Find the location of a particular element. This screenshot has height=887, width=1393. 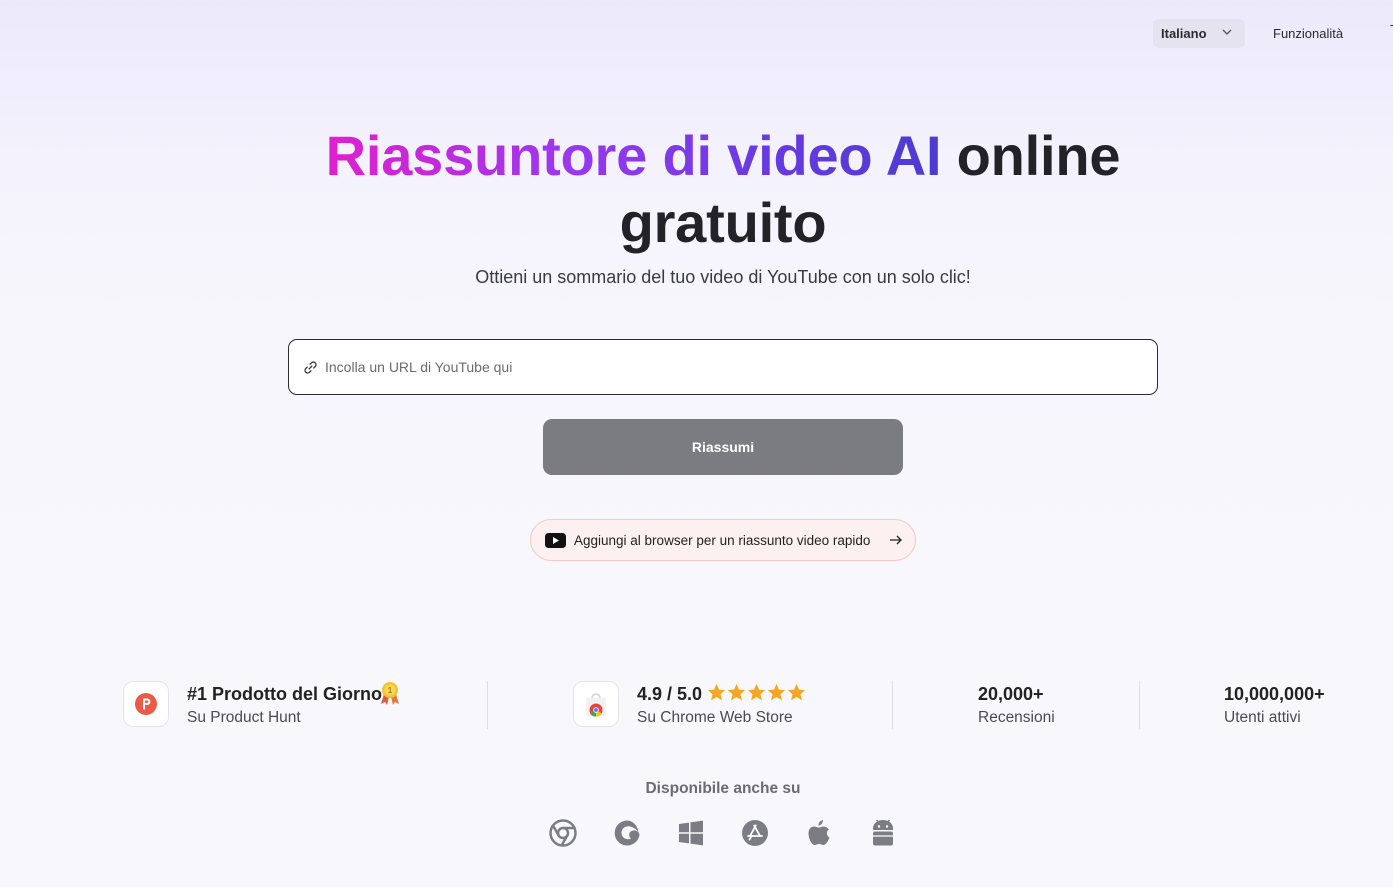

arrow-right-icon is located at coordinates (896, 540).